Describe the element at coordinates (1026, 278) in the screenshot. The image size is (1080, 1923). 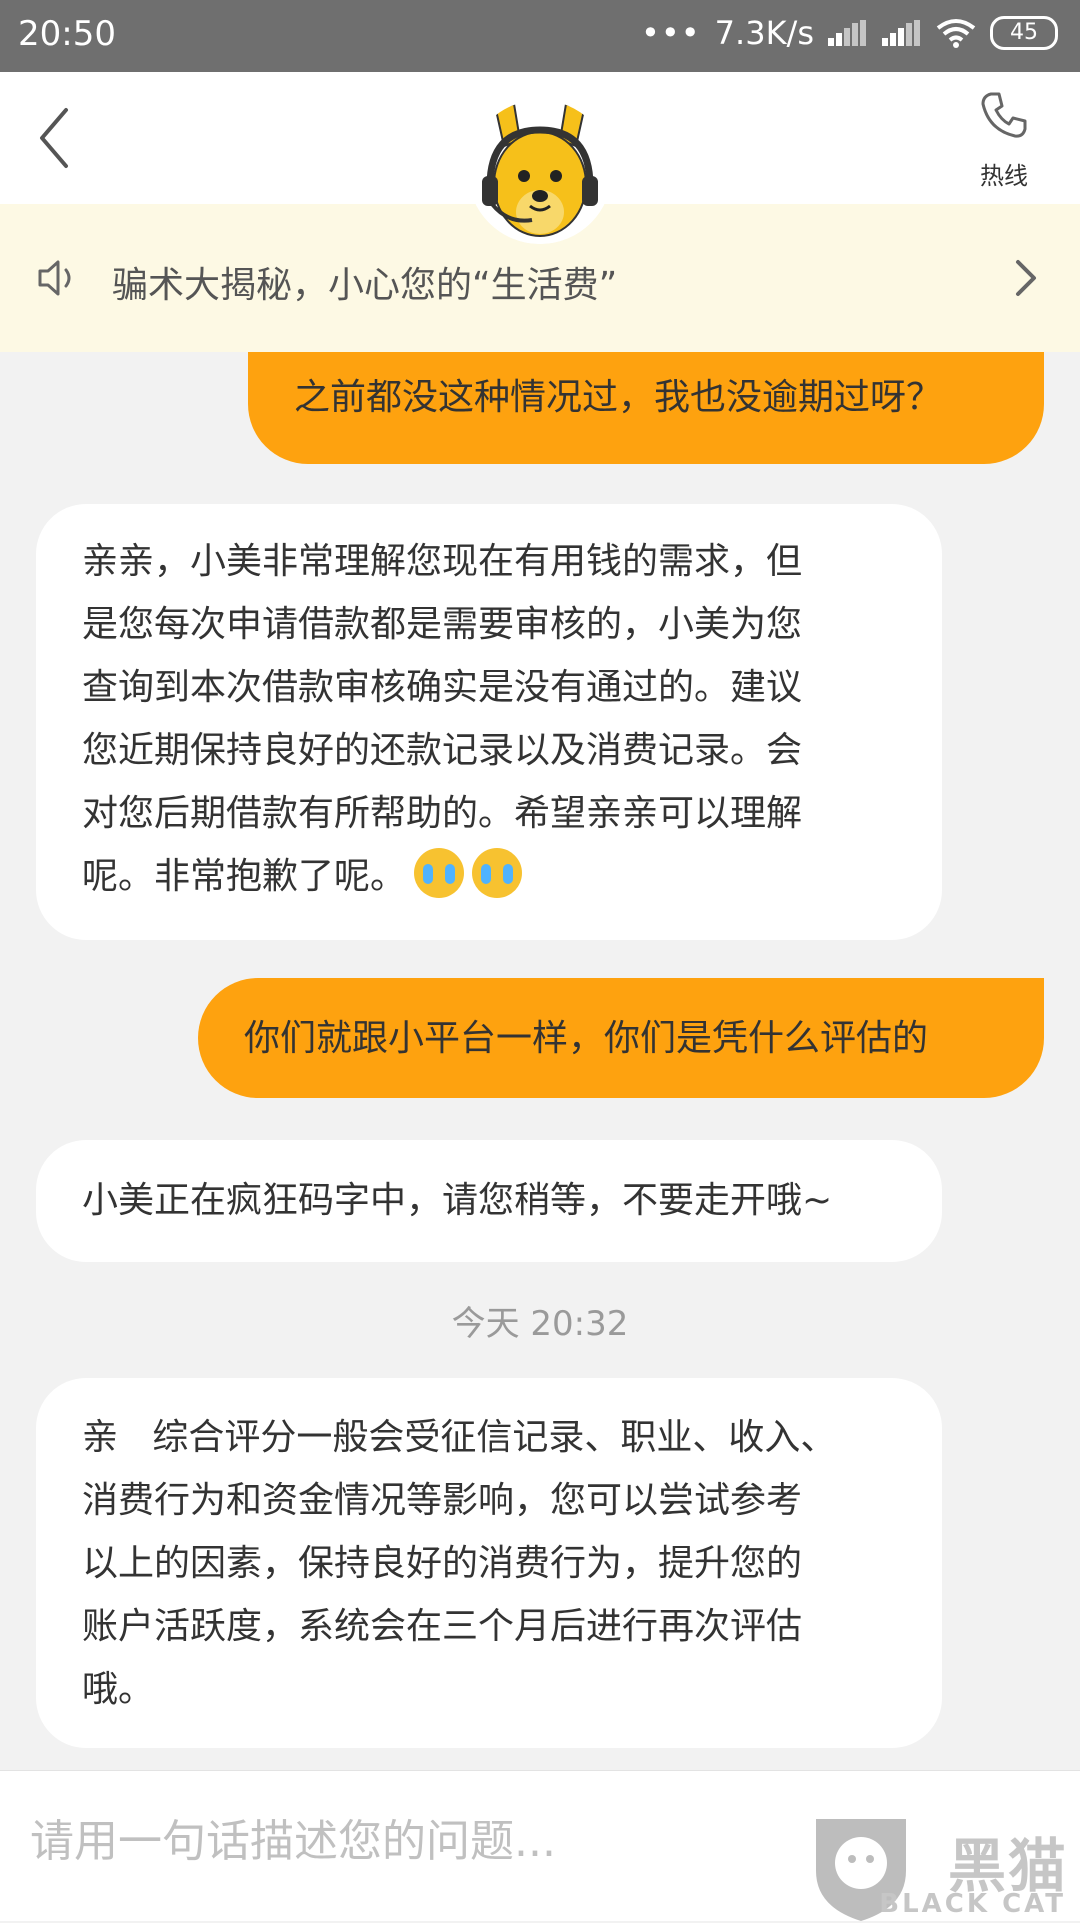
I see `chevron-right-icon` at that location.